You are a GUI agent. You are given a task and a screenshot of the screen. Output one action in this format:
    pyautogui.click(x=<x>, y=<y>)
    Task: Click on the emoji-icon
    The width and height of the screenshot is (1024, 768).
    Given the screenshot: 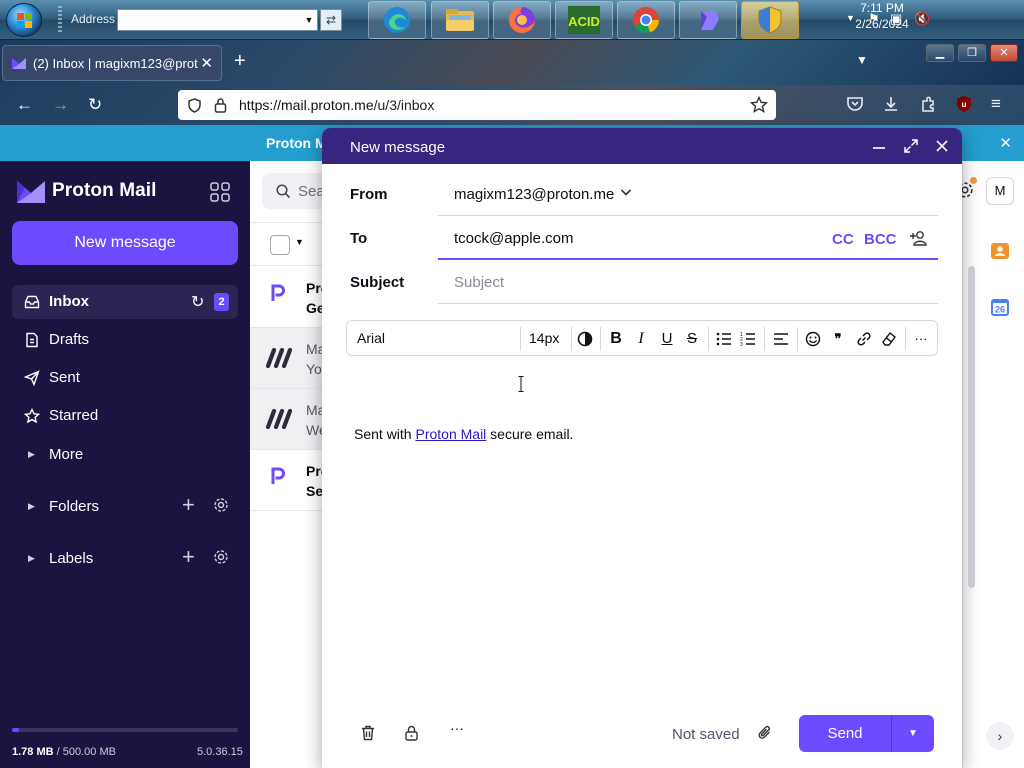 What is the action you would take?
    pyautogui.click(x=813, y=339)
    